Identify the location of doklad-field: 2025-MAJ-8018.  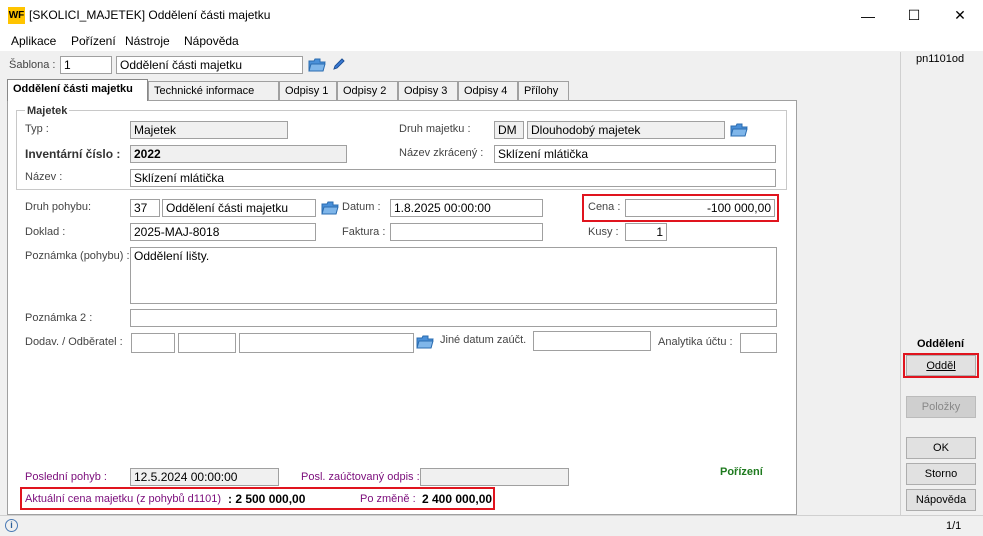
(223, 232).